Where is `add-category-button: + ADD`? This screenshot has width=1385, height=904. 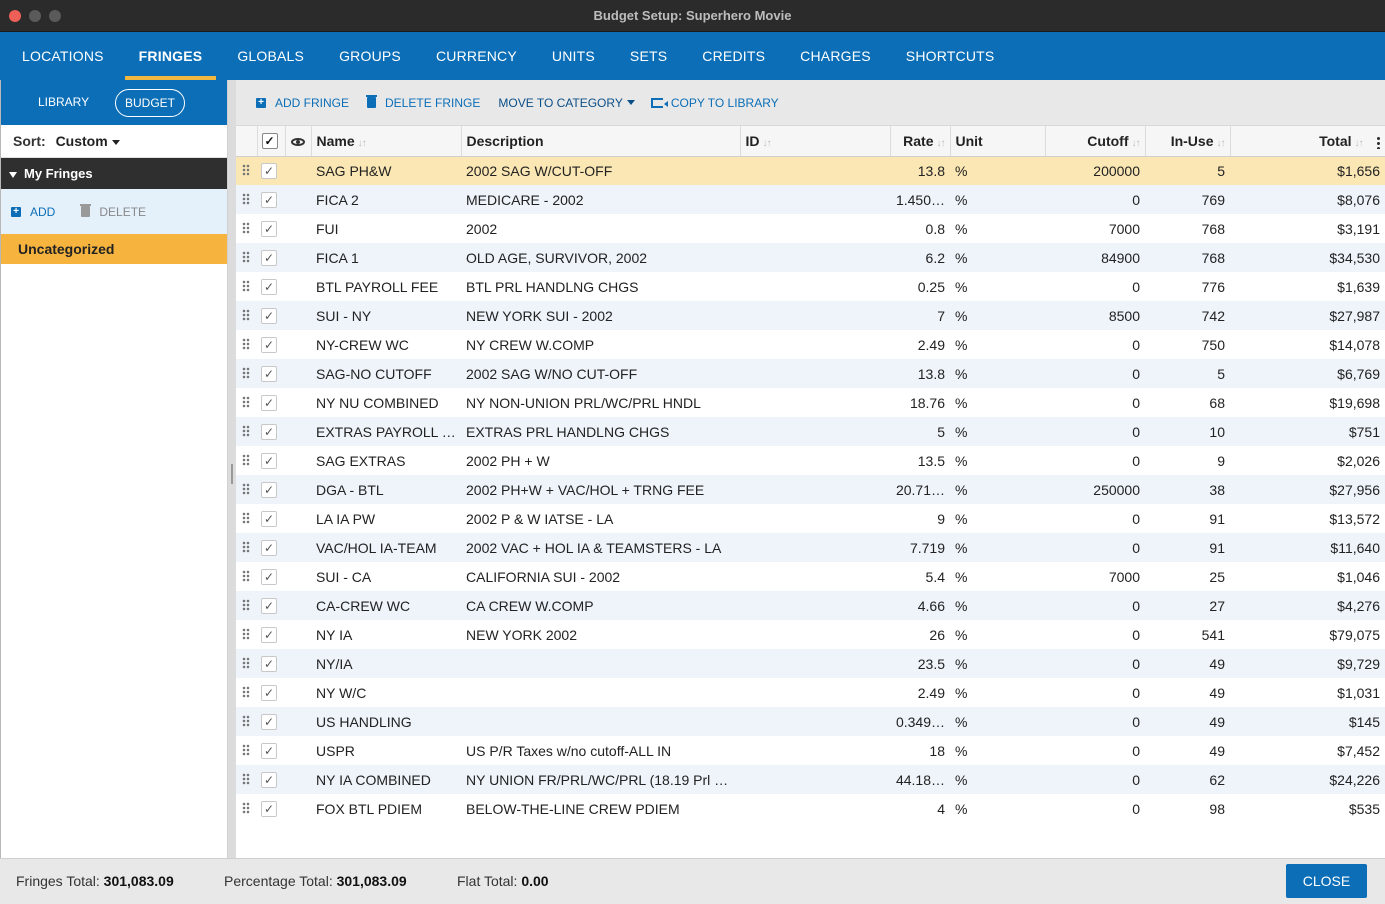 add-category-button: + ADD is located at coordinates (33, 212).